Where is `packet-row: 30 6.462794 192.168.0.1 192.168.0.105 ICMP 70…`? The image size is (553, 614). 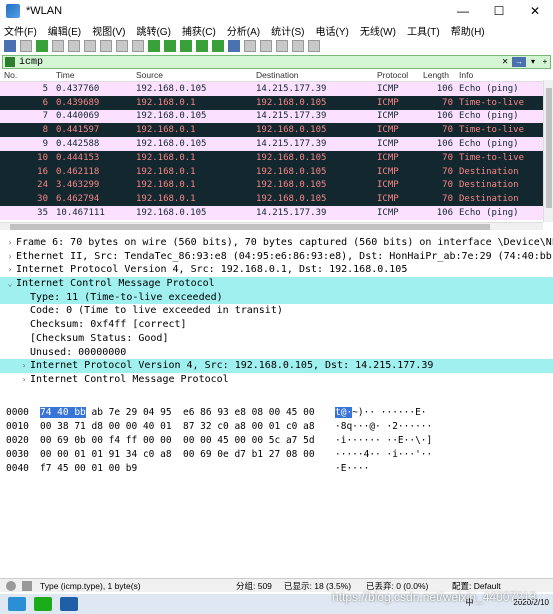
packet-row: 30 6.462794 192.168.0.1 192.168.0.105 ICMP 70… is located at coordinates (276, 199).